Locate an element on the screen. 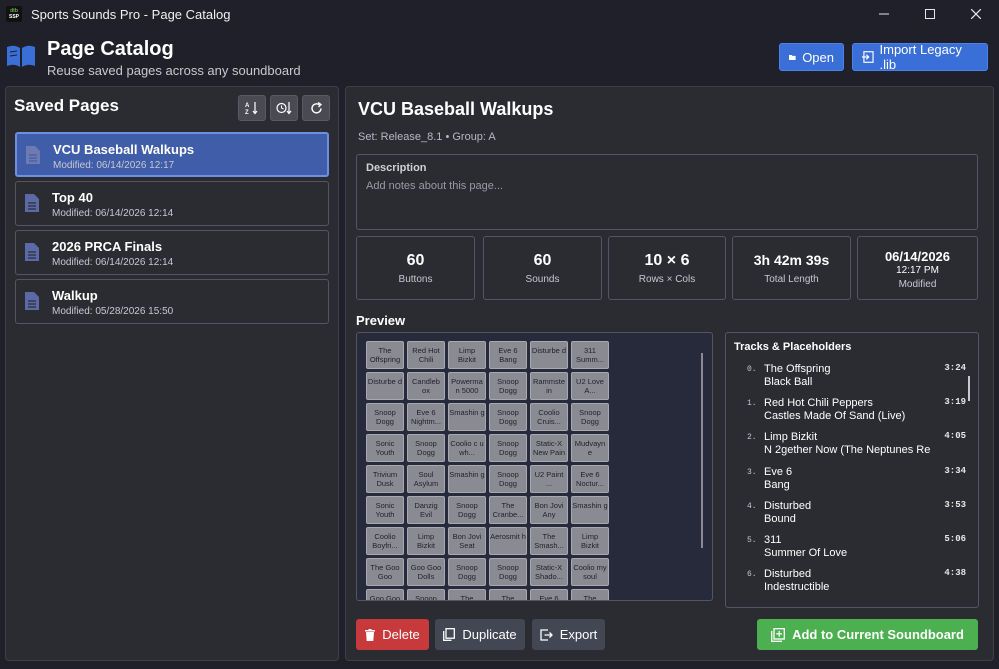 The width and height of the screenshot is (999, 669). track-title: N 2gether Now (The Neptunes Re is located at coordinates (847, 450).